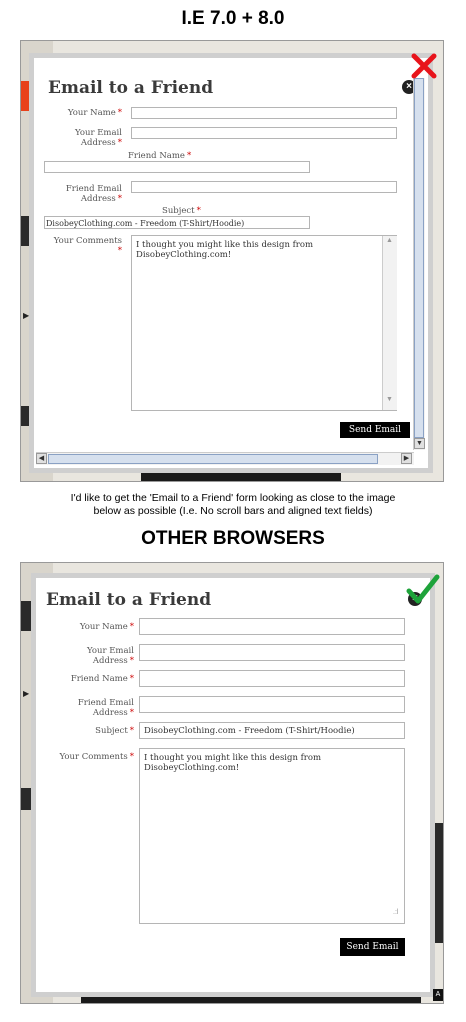  What do you see at coordinates (213, 459) in the screenshot?
I see `dialog-horizontal-scroll-thumb` at bounding box center [213, 459].